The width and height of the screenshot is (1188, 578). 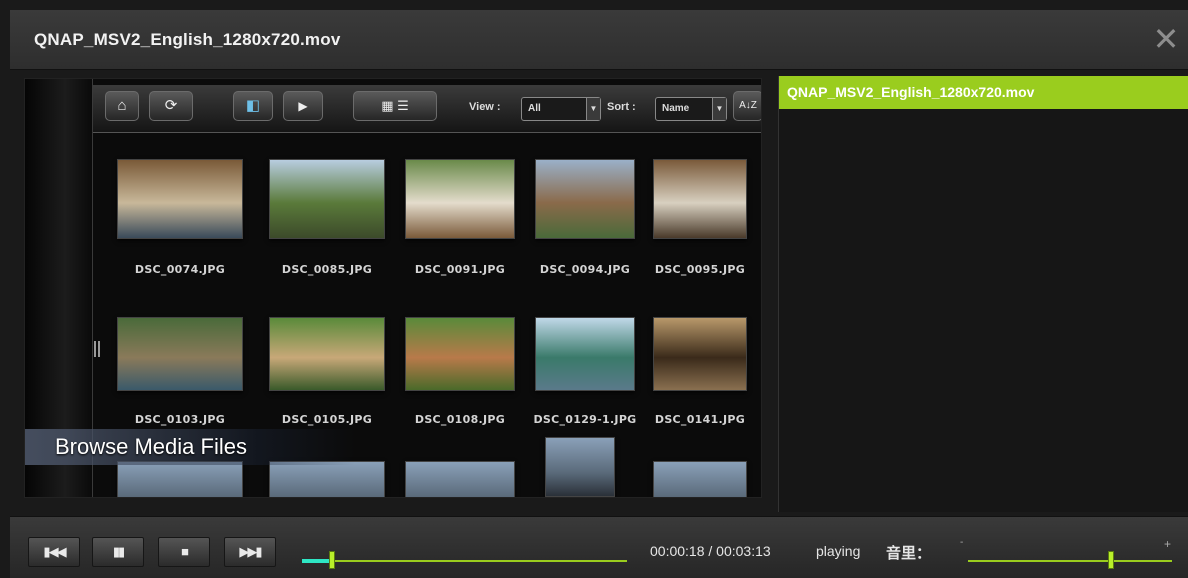 What do you see at coordinates (700, 419) in the screenshot?
I see `video-thumbnail-label: DSC_0141.JPG` at bounding box center [700, 419].